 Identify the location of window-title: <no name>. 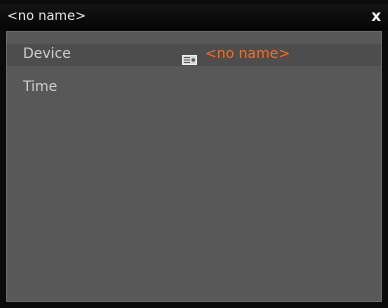
(46, 16).